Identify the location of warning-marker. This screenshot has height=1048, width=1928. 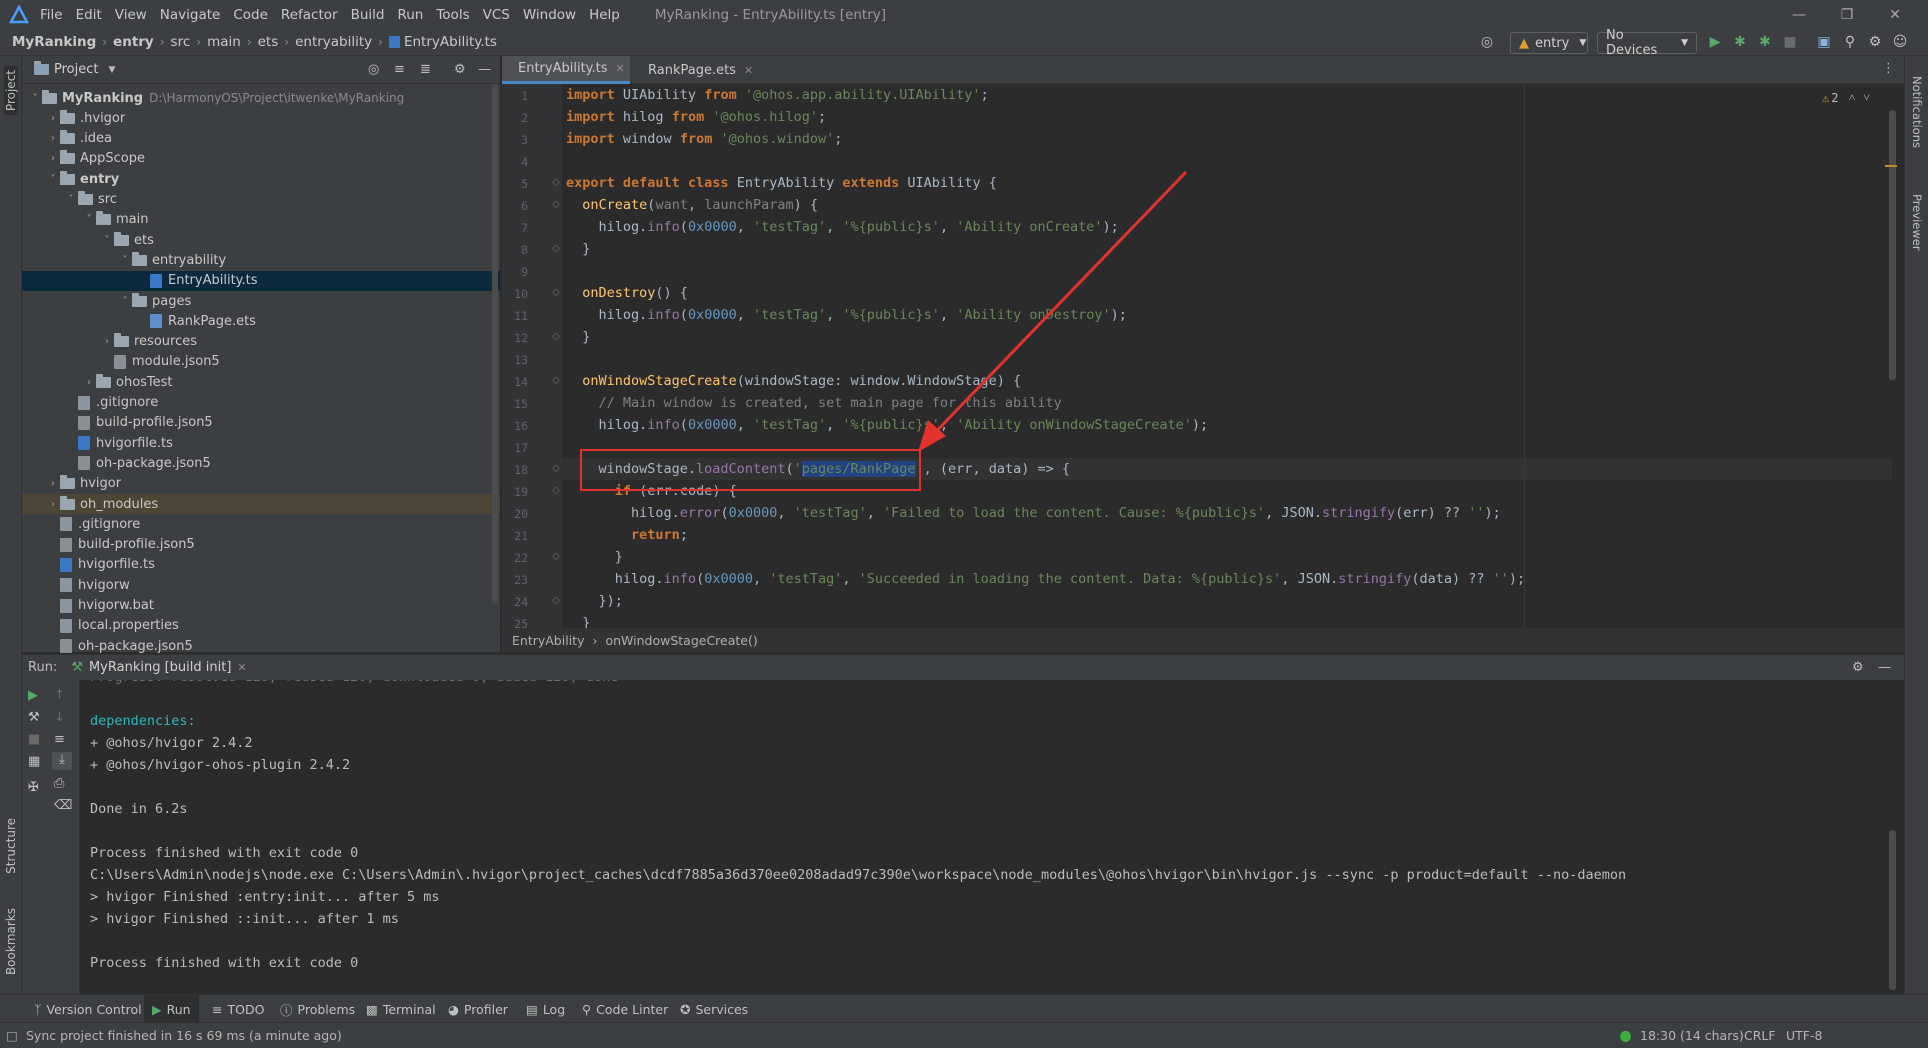
(1891, 166).